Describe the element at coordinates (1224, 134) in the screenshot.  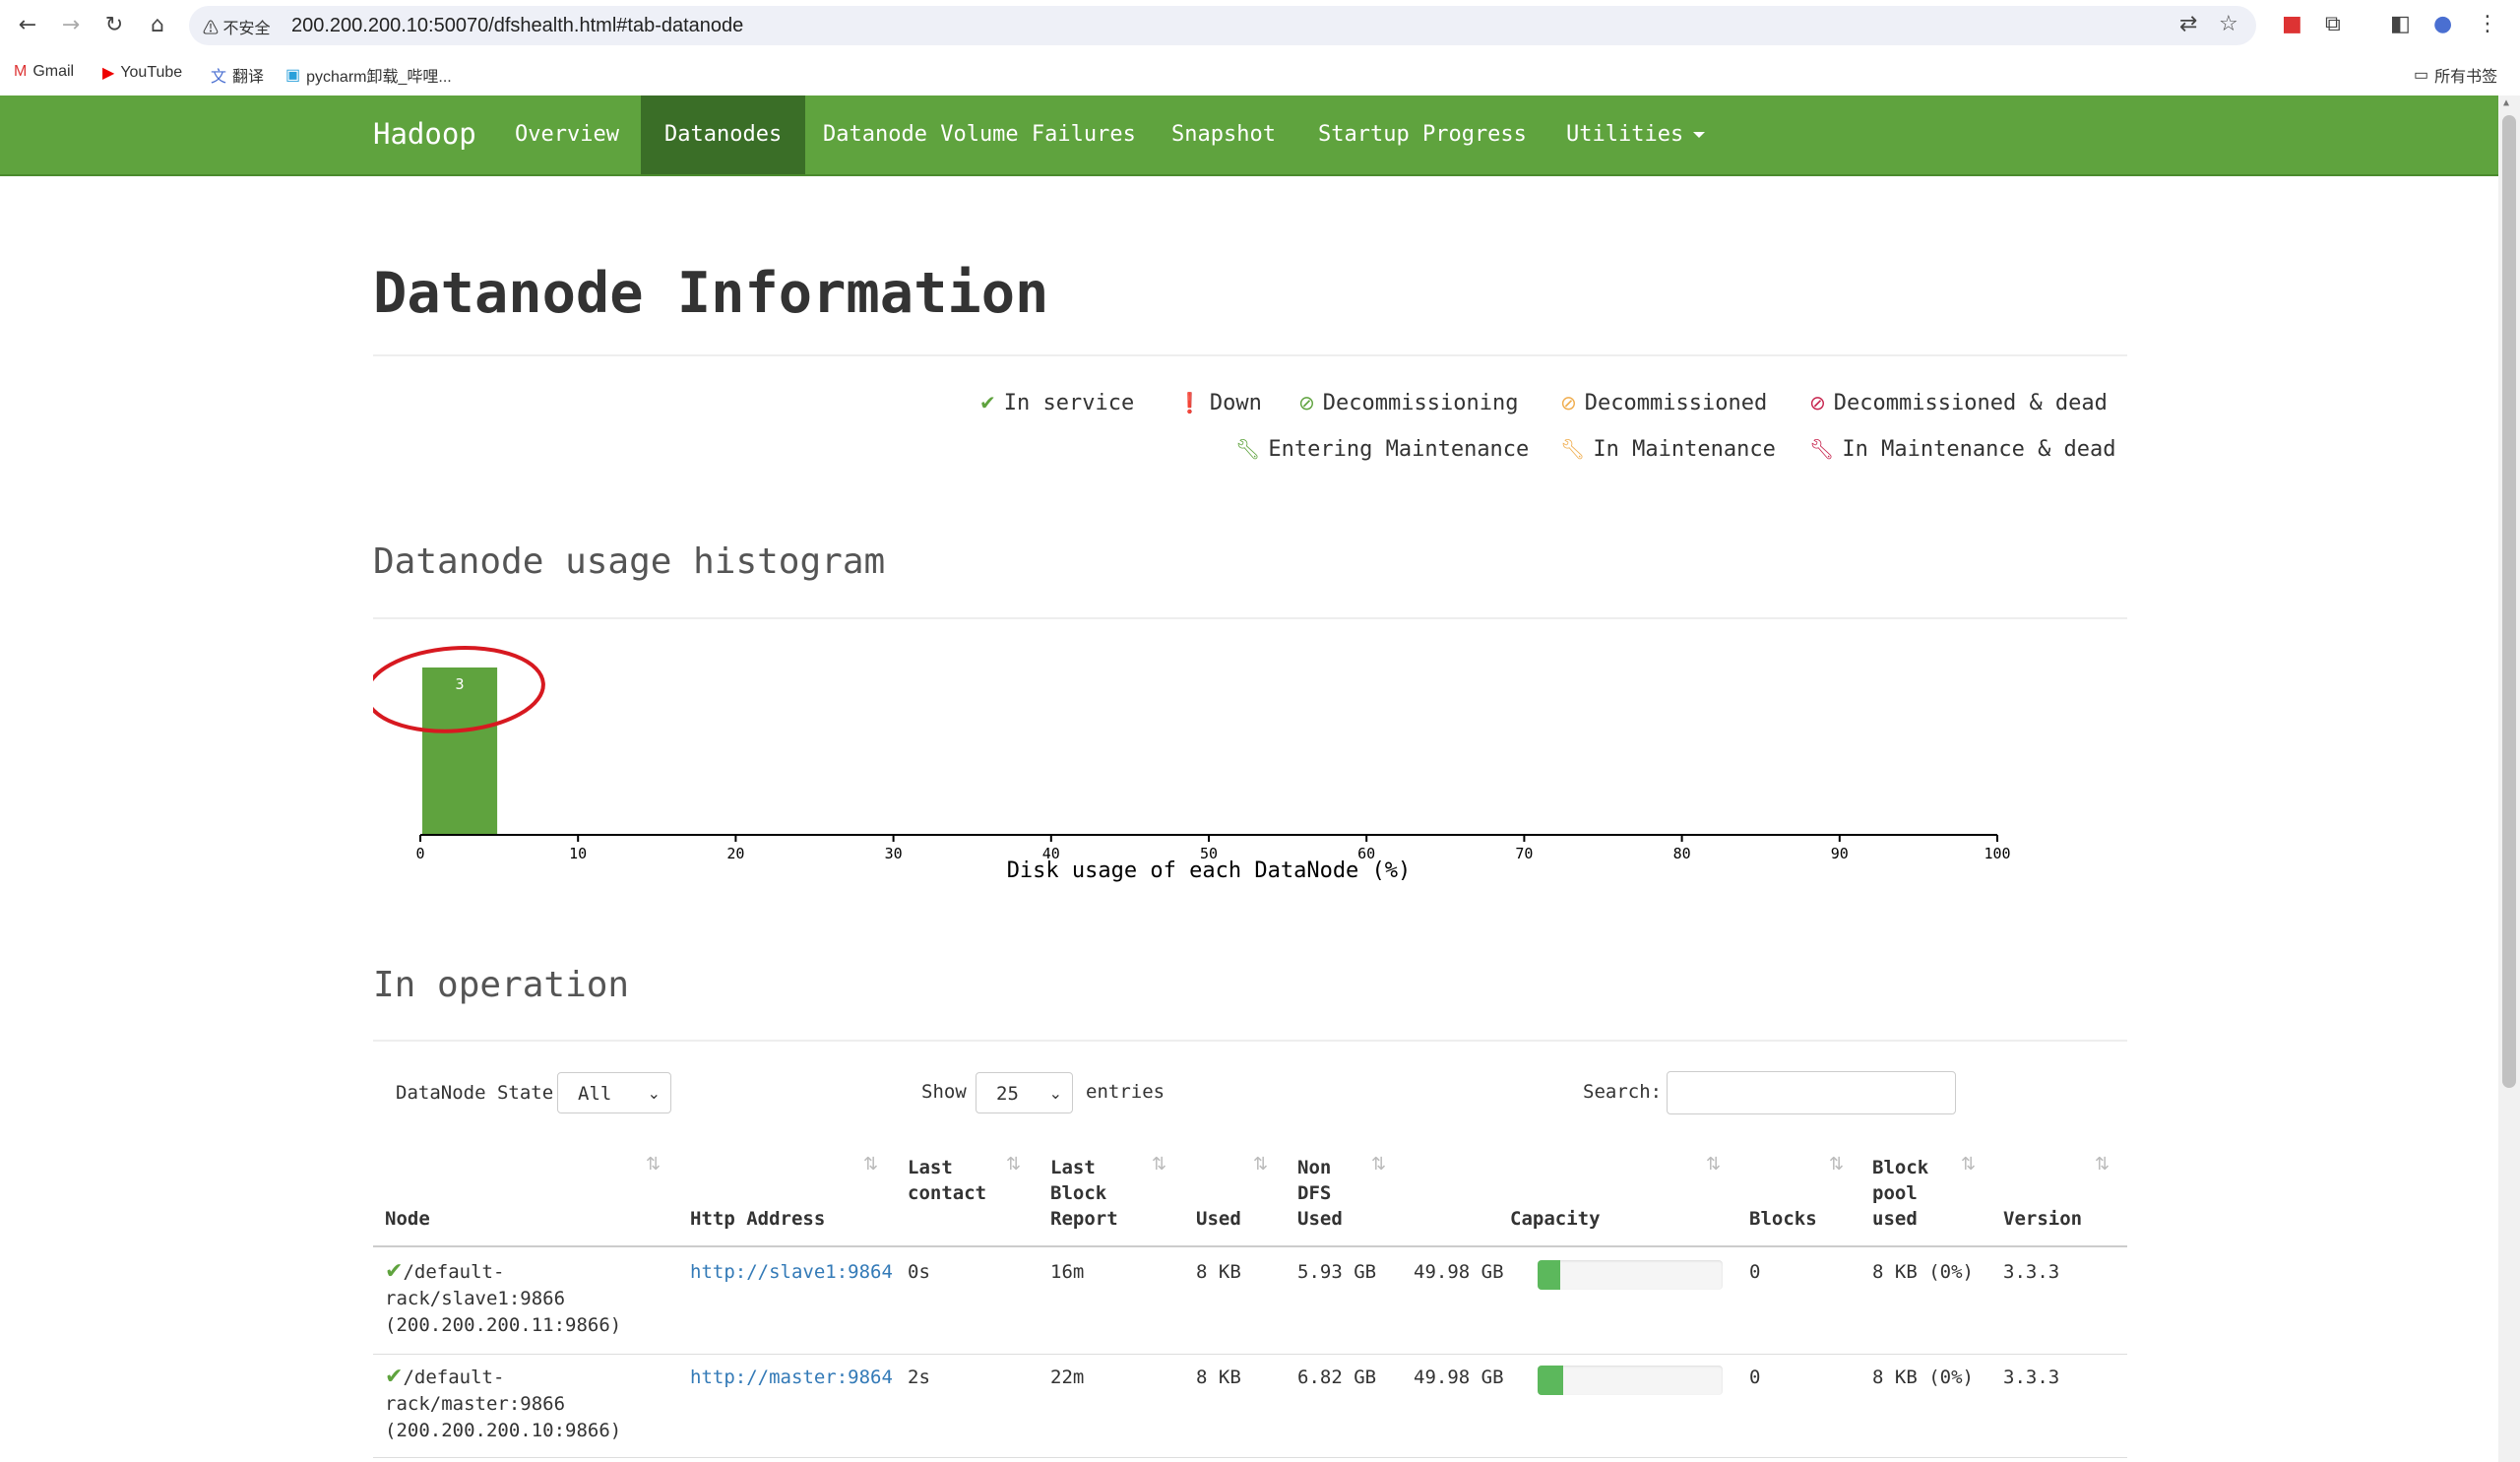
I see `nav-snapshot: Snapshot` at that location.